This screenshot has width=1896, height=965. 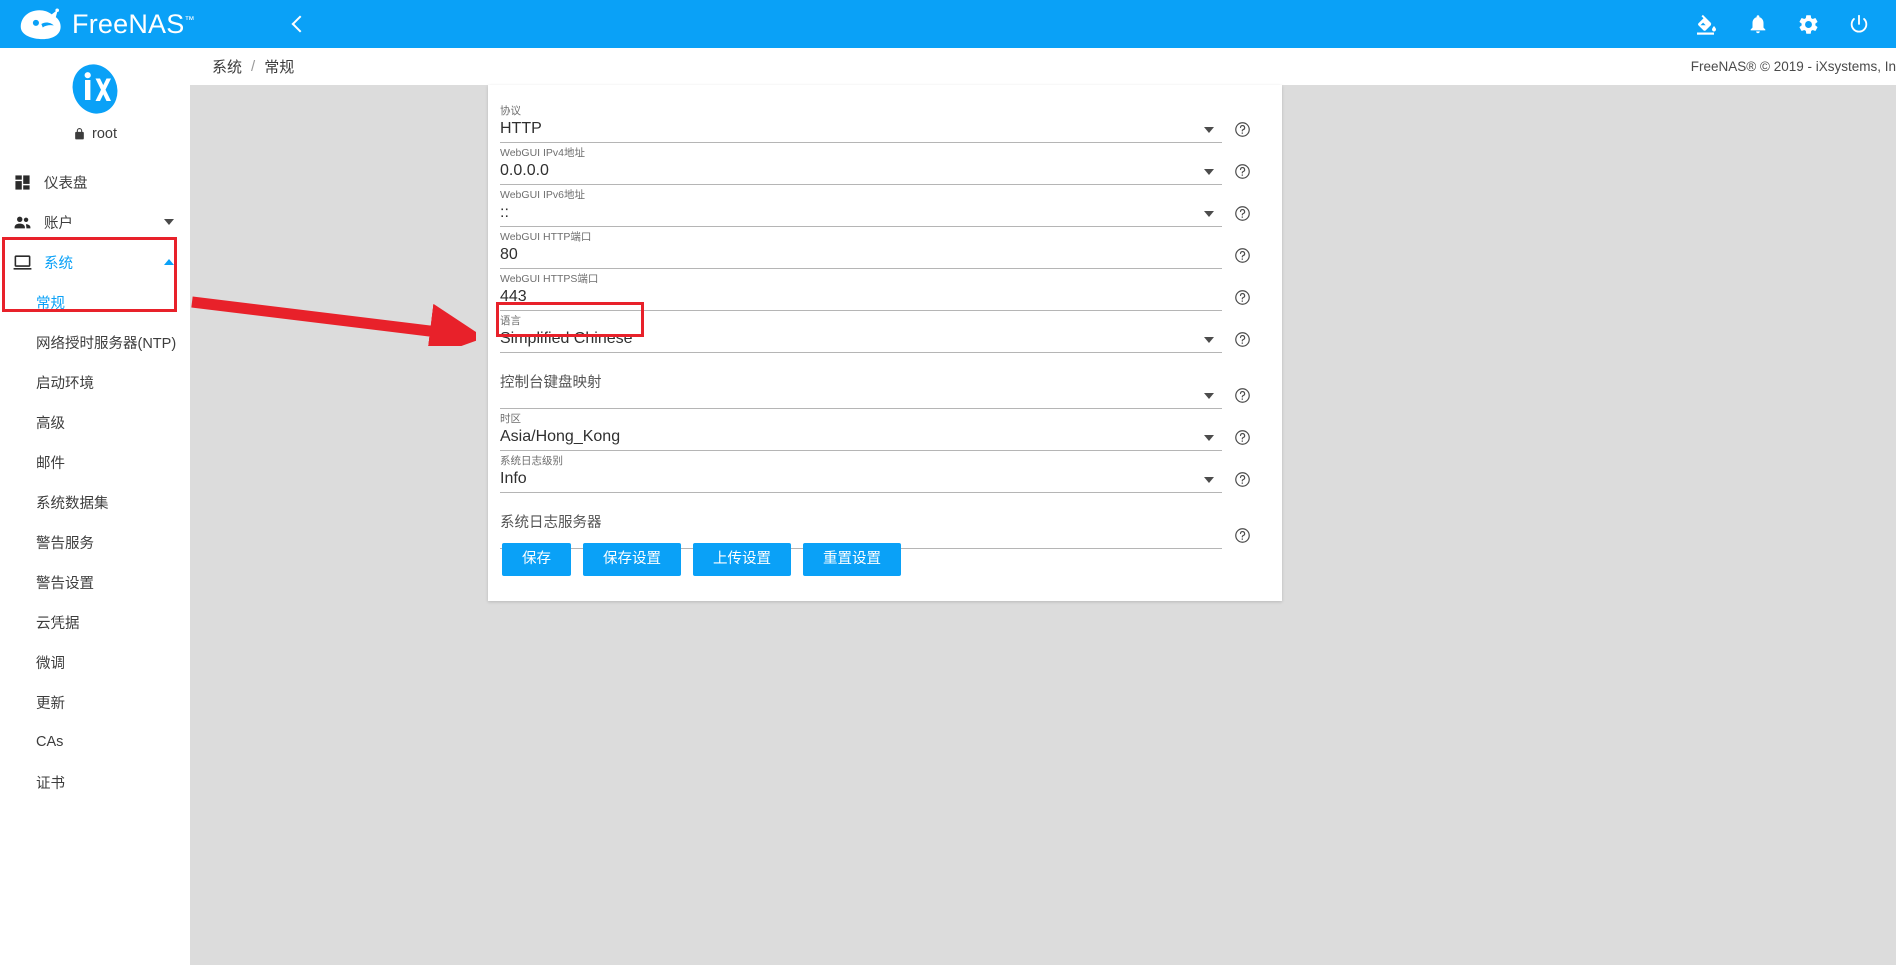 What do you see at coordinates (169, 262) in the screenshot?
I see `chevron-up-icon` at bounding box center [169, 262].